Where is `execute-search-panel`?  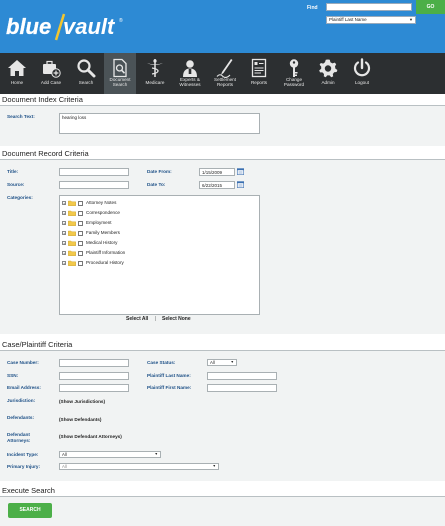
execute-search-panel is located at coordinates (222, 511).